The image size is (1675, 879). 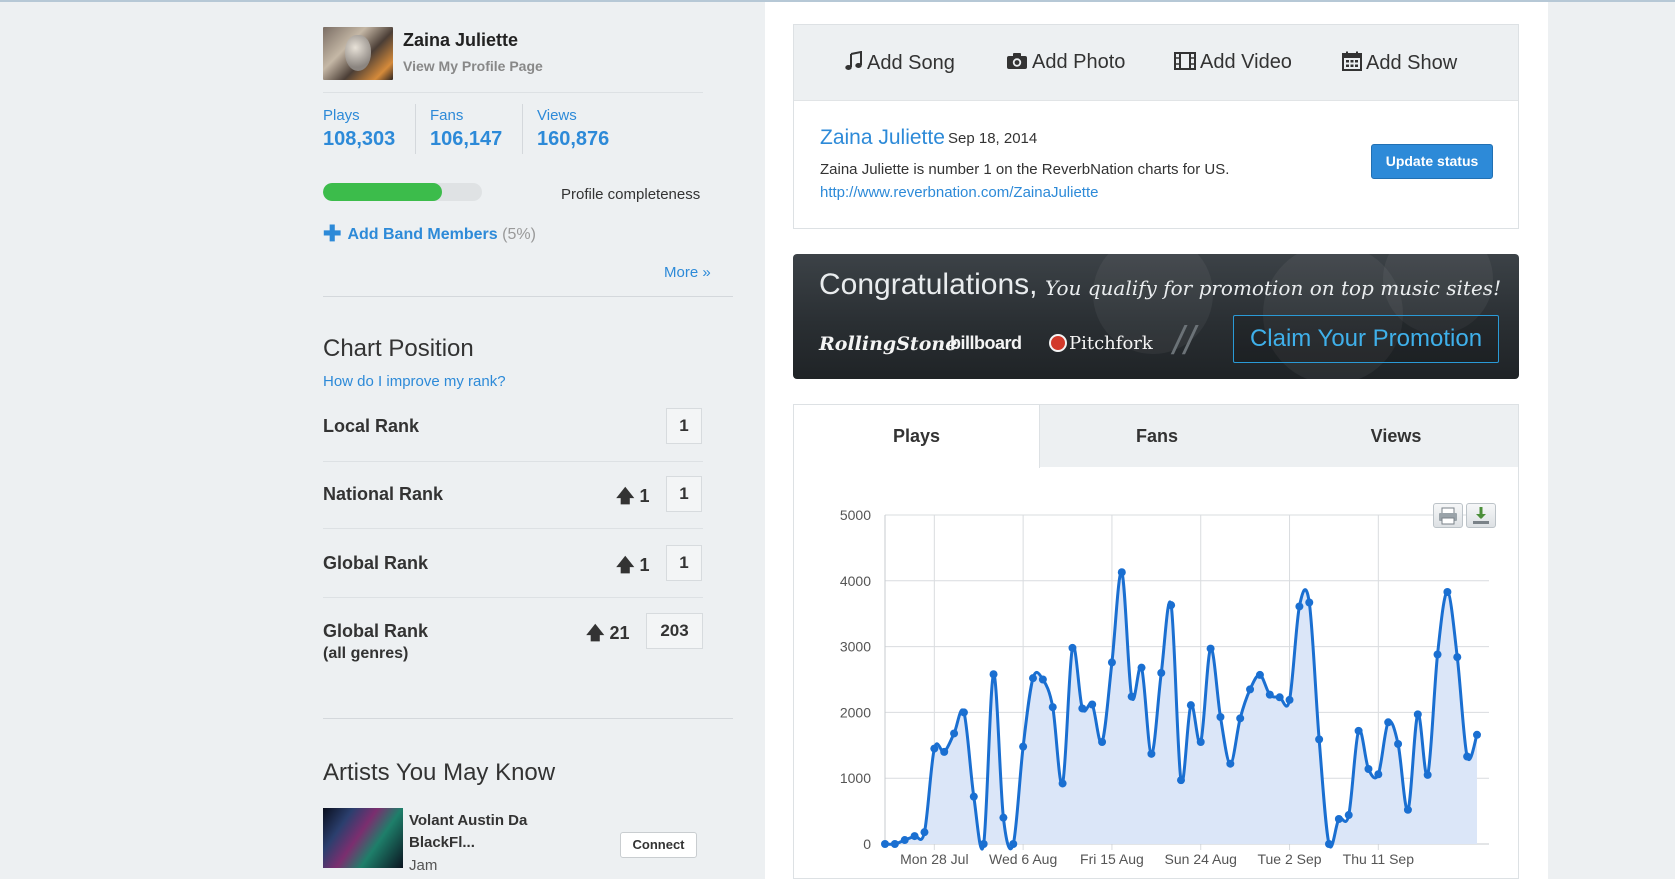 I want to click on x-tick-label: Mon 28 Jul, so click(x=934, y=859).